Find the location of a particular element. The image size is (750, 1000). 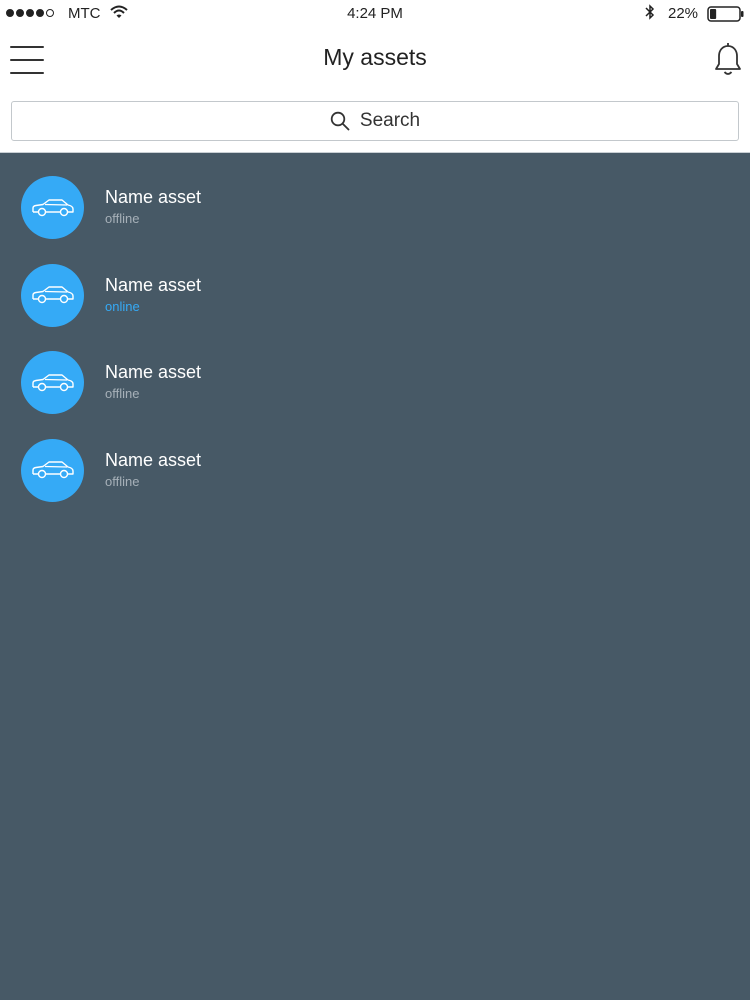

notifications-button is located at coordinates (728, 62).